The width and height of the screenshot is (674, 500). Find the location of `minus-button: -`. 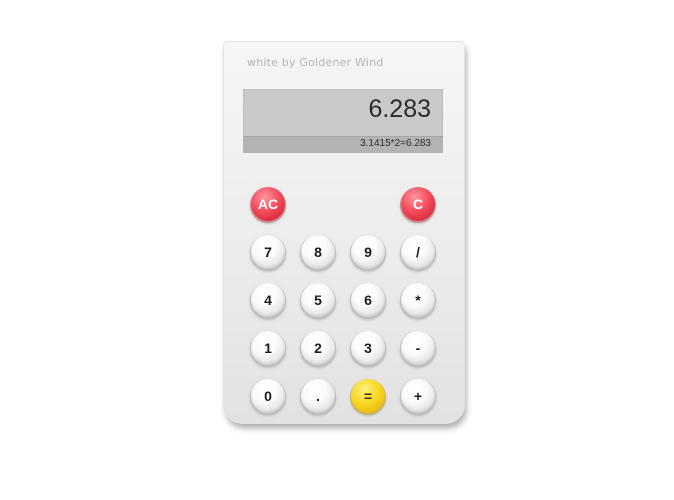

minus-button: - is located at coordinates (418, 348).